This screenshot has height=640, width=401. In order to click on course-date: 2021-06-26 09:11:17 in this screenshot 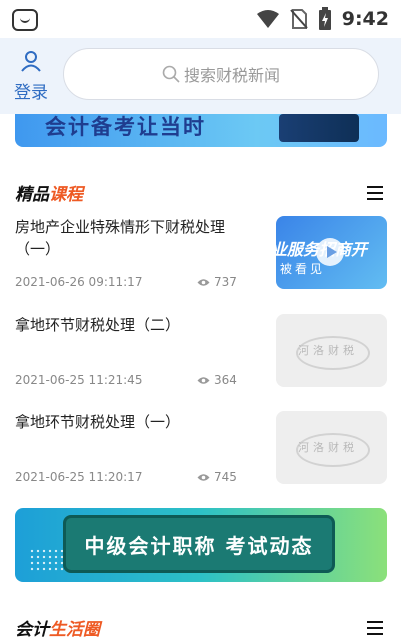, I will do `click(79, 282)`.